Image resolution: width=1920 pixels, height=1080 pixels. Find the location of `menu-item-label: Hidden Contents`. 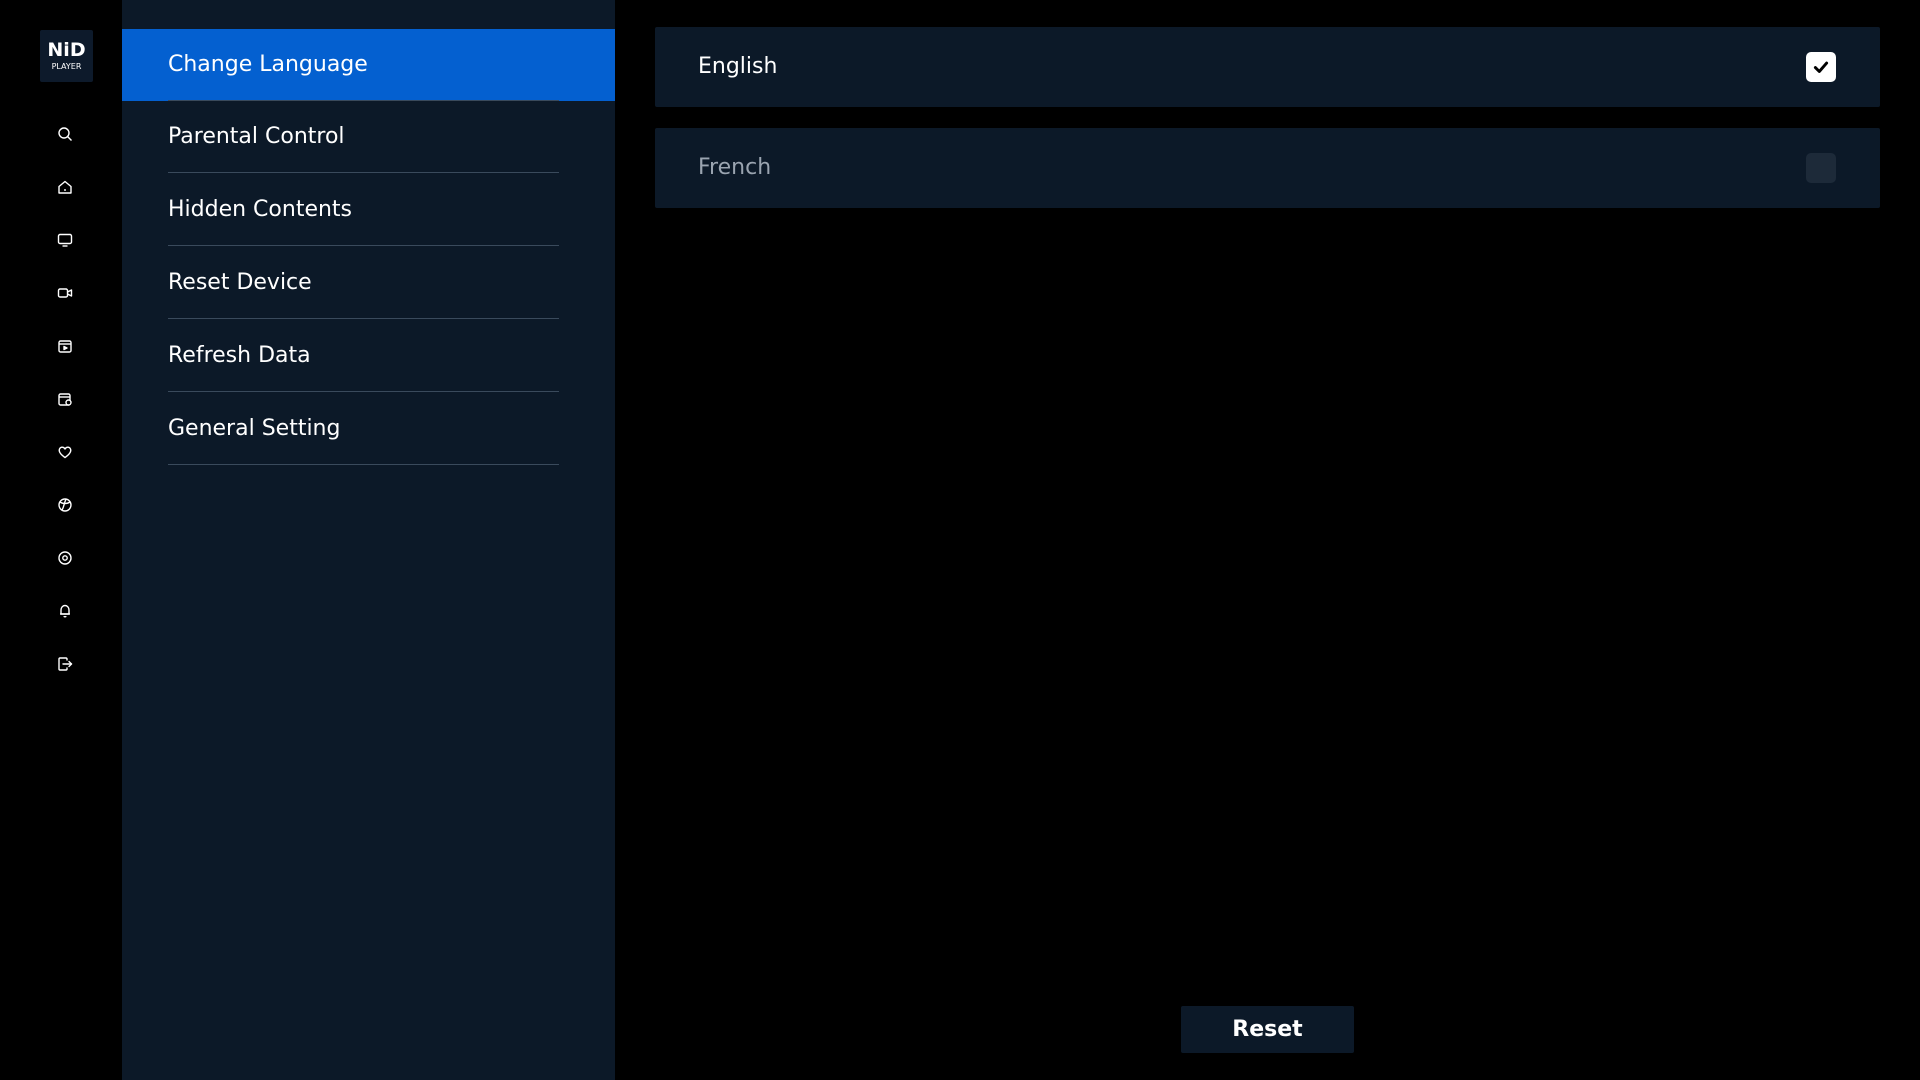

menu-item-label: Hidden Contents is located at coordinates (260, 209).